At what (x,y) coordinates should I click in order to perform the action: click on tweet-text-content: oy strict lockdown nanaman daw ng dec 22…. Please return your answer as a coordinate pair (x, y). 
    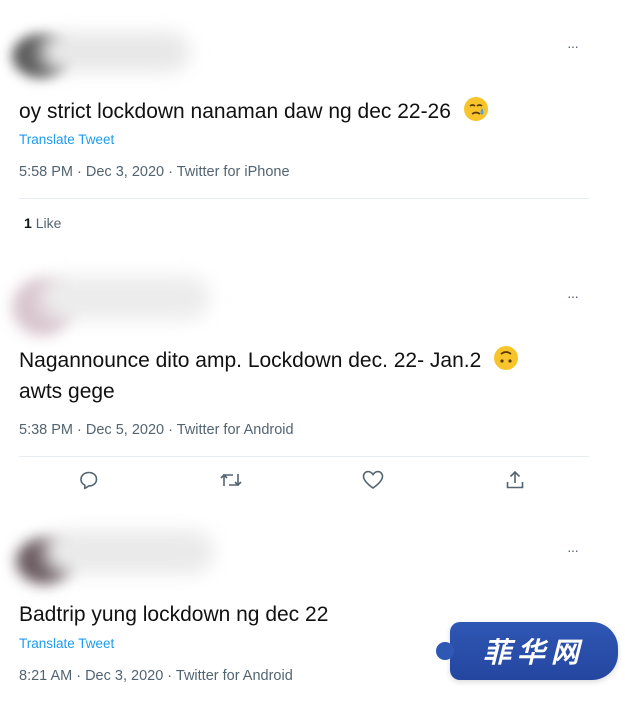
    Looking at the image, I should click on (235, 111).